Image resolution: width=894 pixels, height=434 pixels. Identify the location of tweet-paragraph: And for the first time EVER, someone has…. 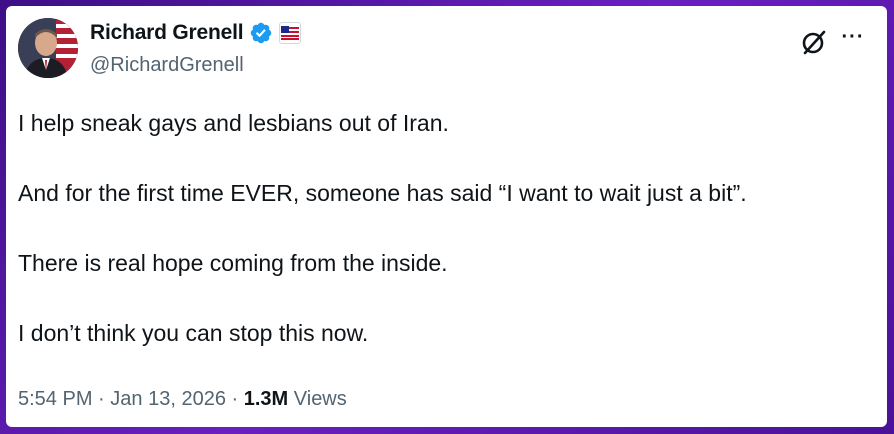
(382, 193).